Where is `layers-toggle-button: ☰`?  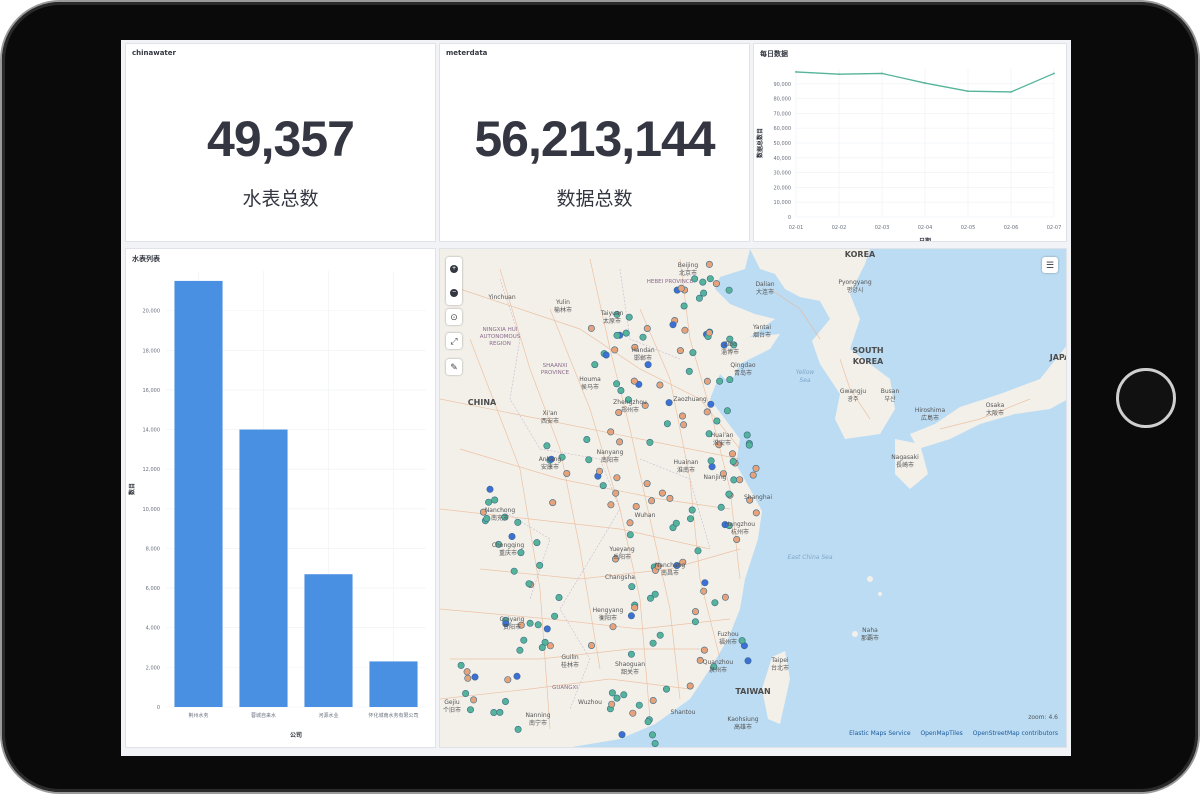 layers-toggle-button: ☰ is located at coordinates (1050, 265).